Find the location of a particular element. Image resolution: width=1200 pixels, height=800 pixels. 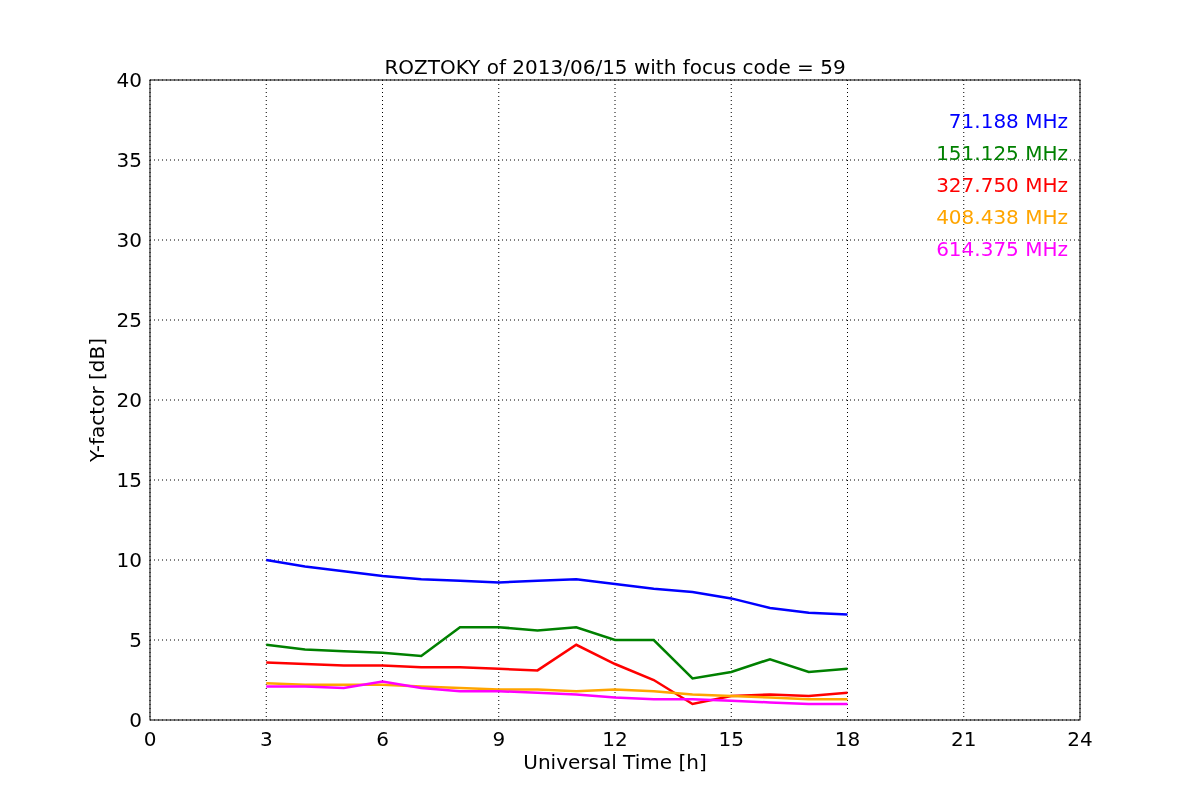

legend-label: 151.125 MHz is located at coordinates (1002, 153).